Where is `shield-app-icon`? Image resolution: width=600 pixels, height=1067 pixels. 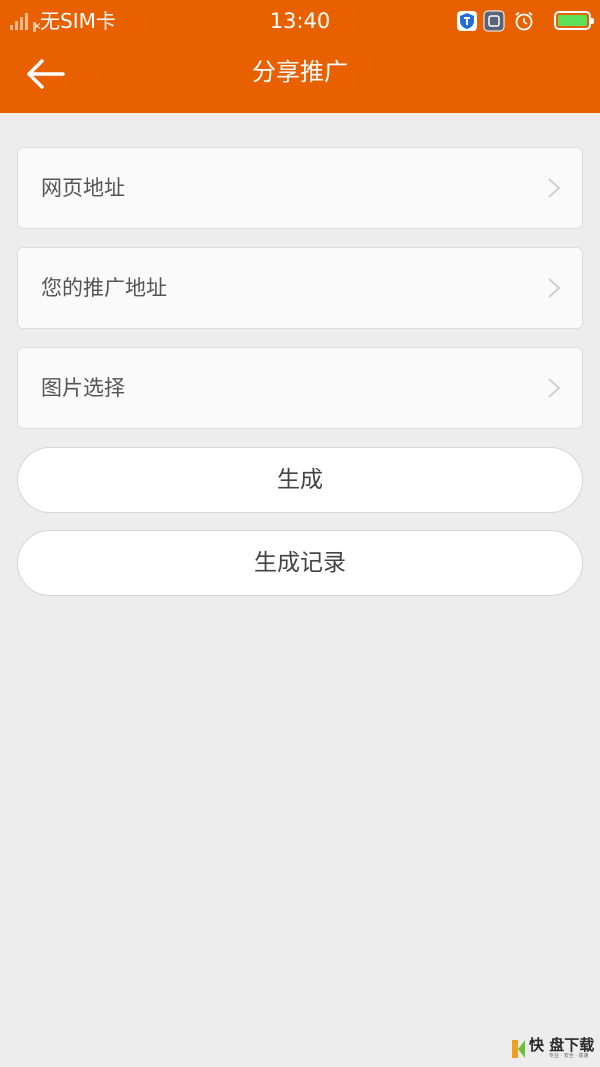 shield-app-icon is located at coordinates (467, 21).